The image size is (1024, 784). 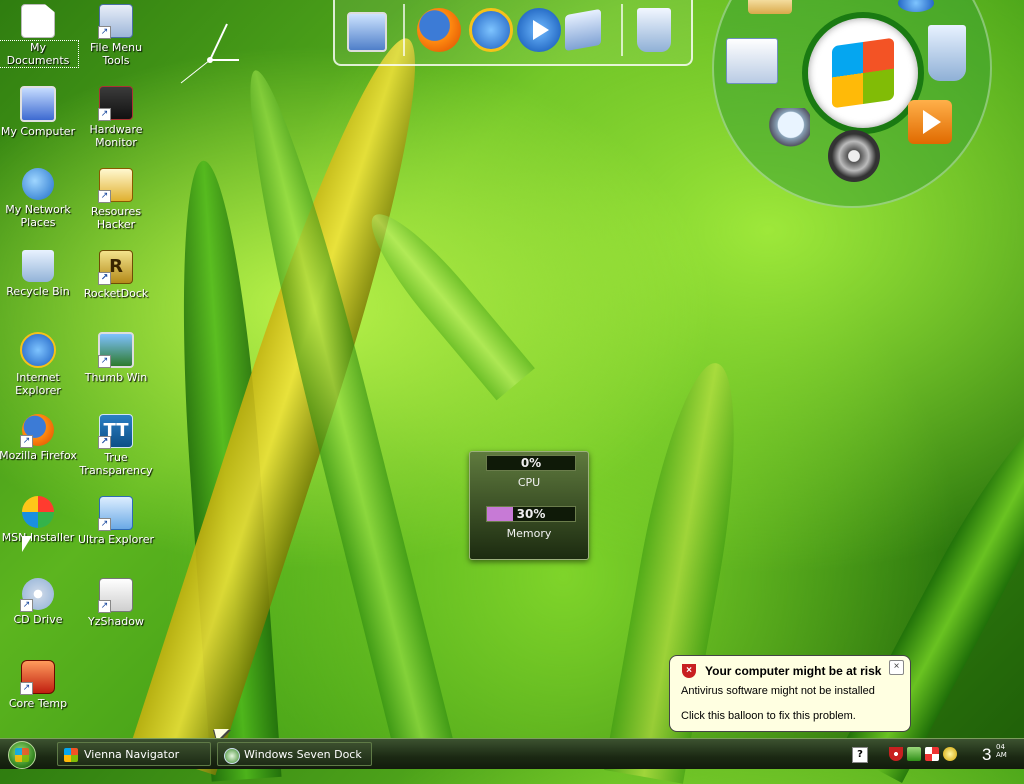 I want to click on icon-label: File Menu Tools, so click(x=116, y=54).